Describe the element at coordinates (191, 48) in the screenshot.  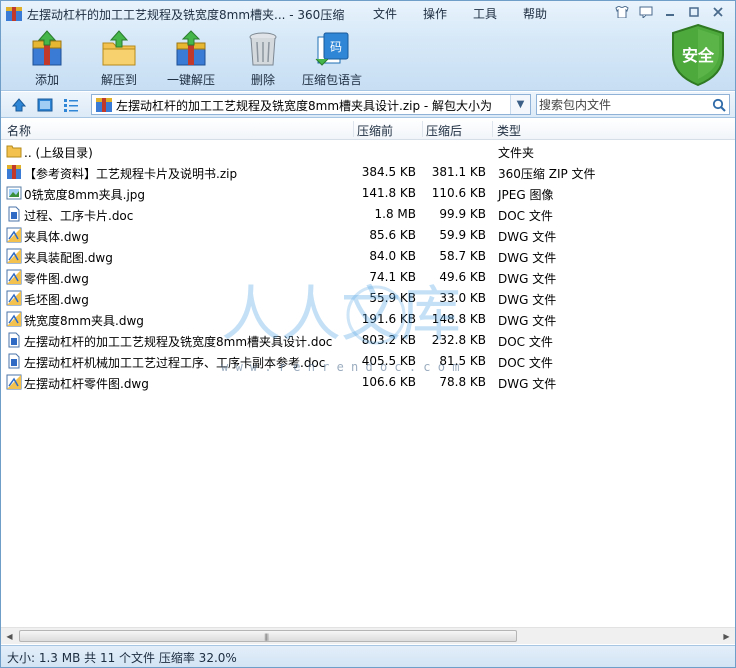
I see `one-click-extract-icon` at that location.